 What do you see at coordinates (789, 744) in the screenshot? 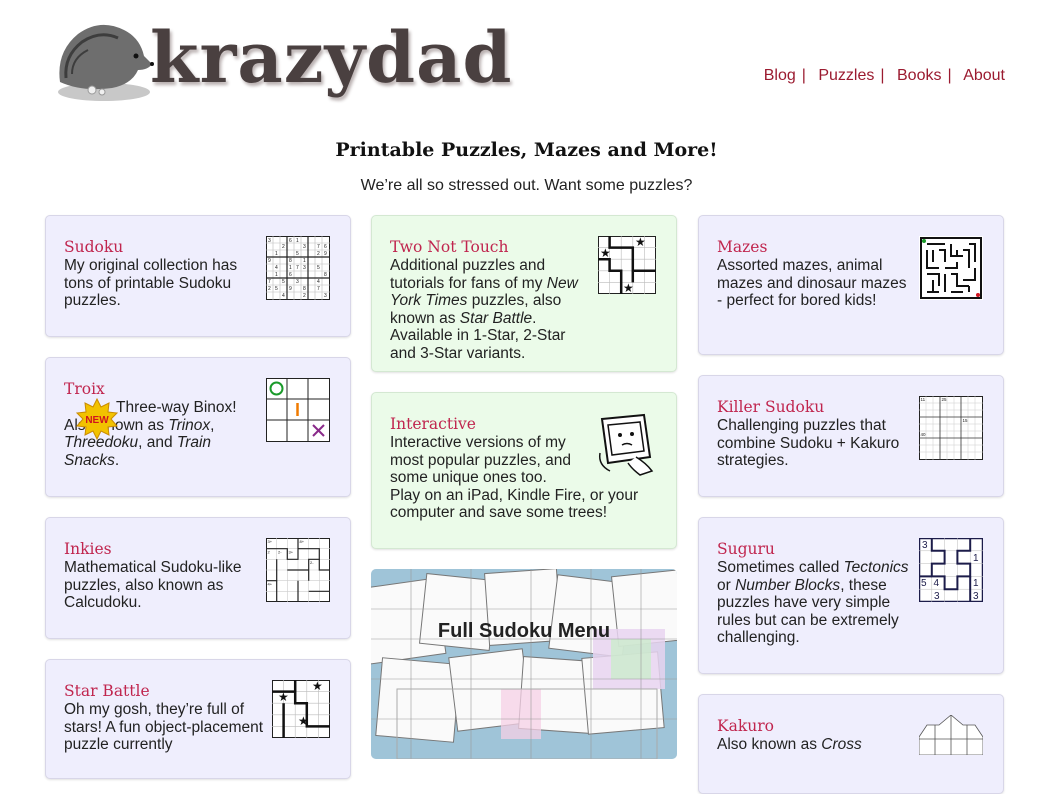
I see `card-description: Also known as Cross` at bounding box center [789, 744].